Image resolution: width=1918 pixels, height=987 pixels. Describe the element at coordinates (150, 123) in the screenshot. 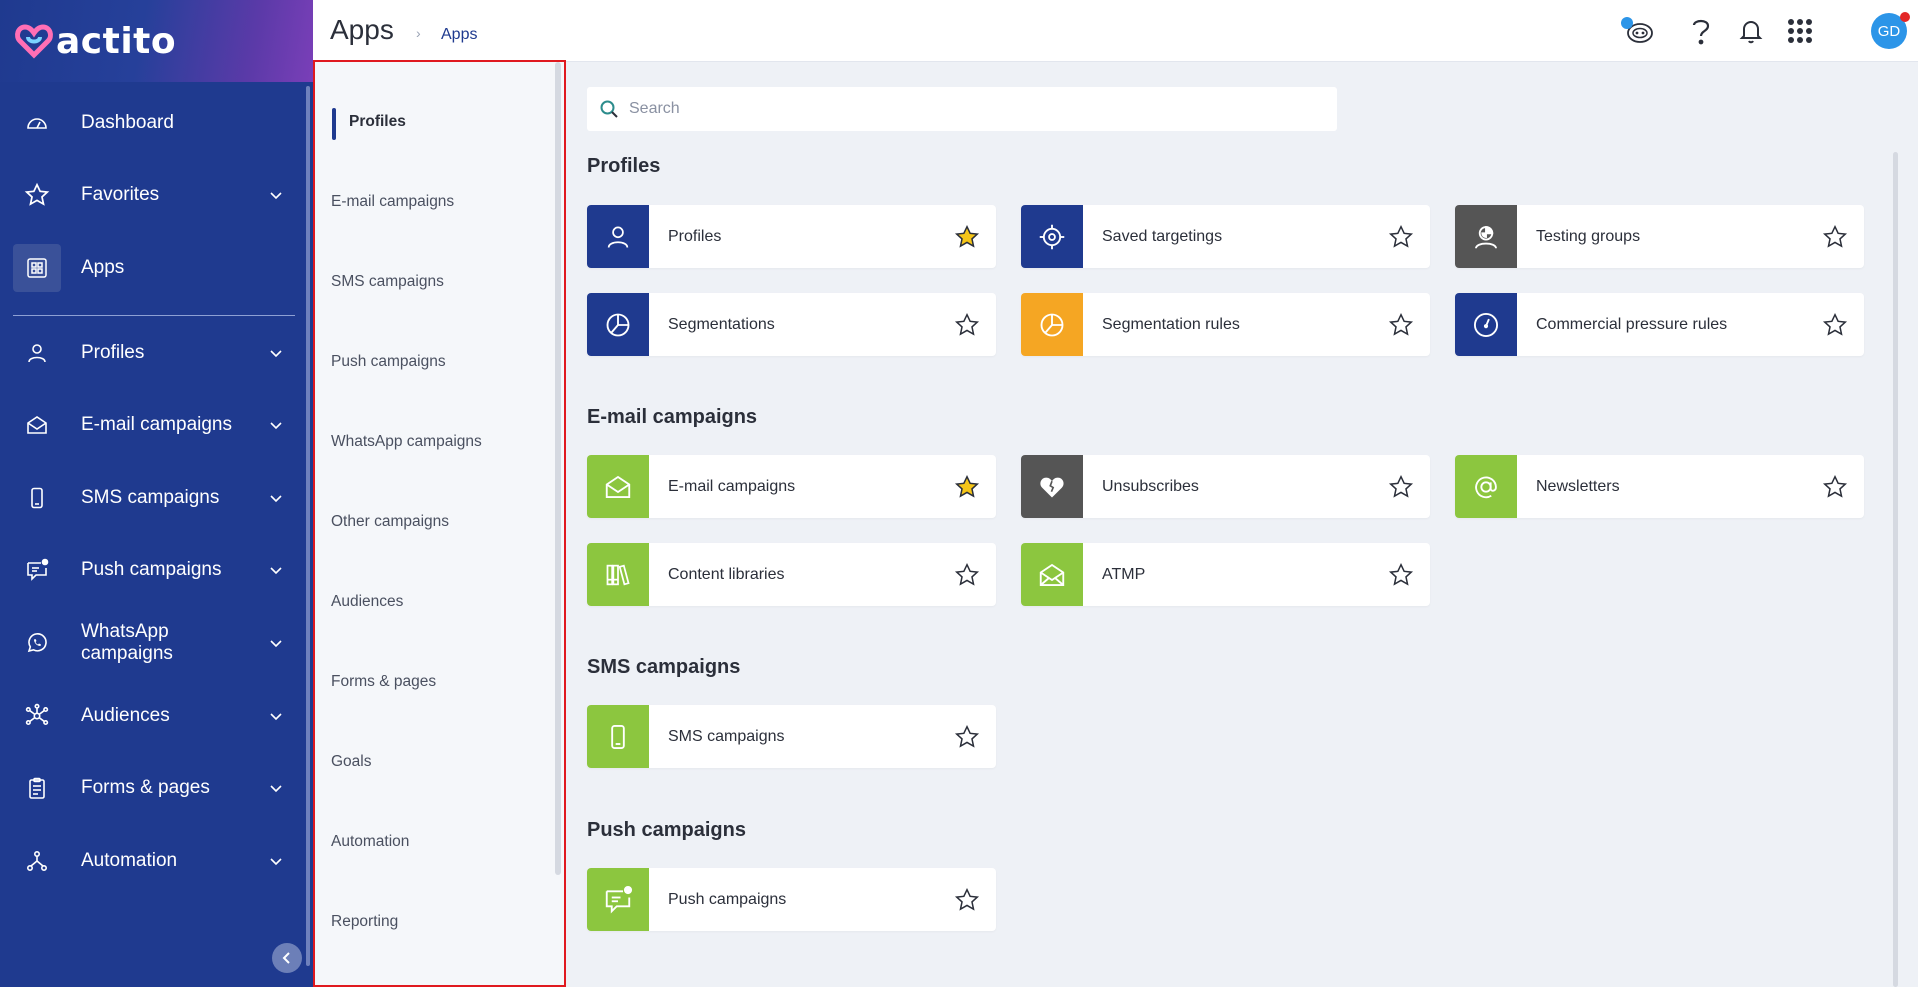

I see `sidebar-item-dashboard: Dashboard` at that location.